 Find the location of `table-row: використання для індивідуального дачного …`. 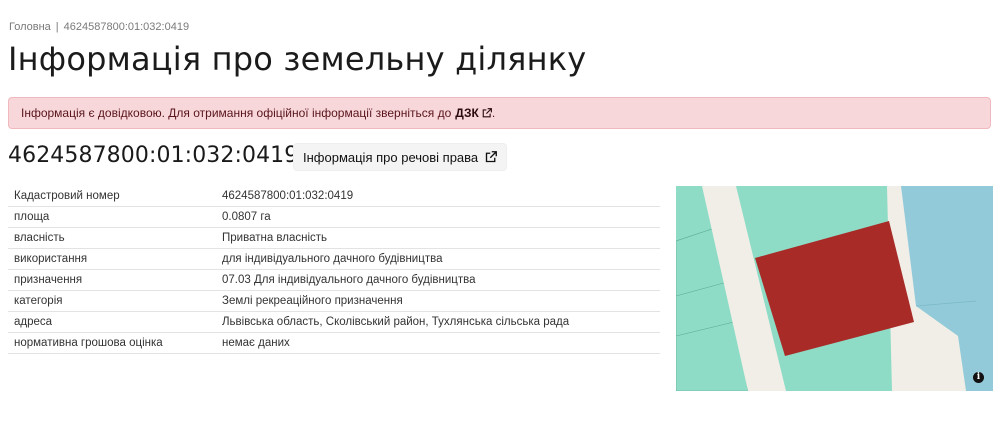

table-row: використання для індивідуального дачного … is located at coordinates (334, 259).